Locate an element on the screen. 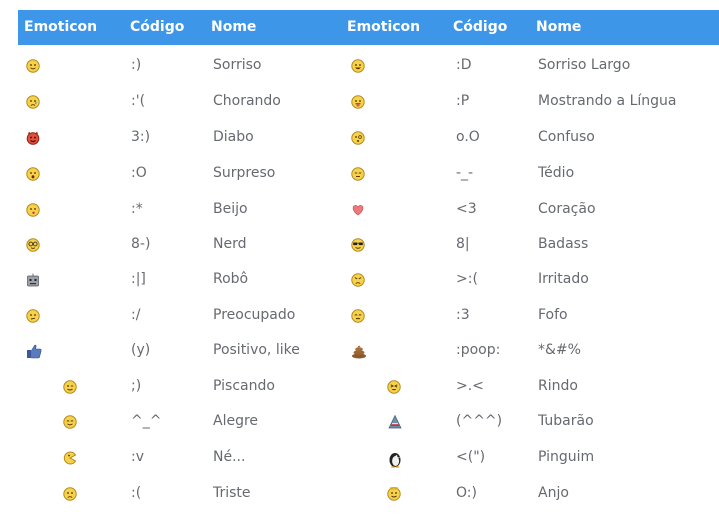 The height and width of the screenshot is (526, 719). emoticon-code: 3:) is located at coordinates (141, 137).